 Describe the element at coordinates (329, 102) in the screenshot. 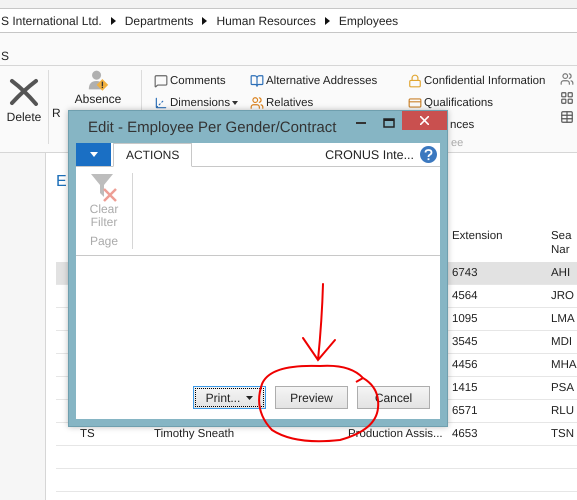

I see `ribbon-link: Relatives` at that location.